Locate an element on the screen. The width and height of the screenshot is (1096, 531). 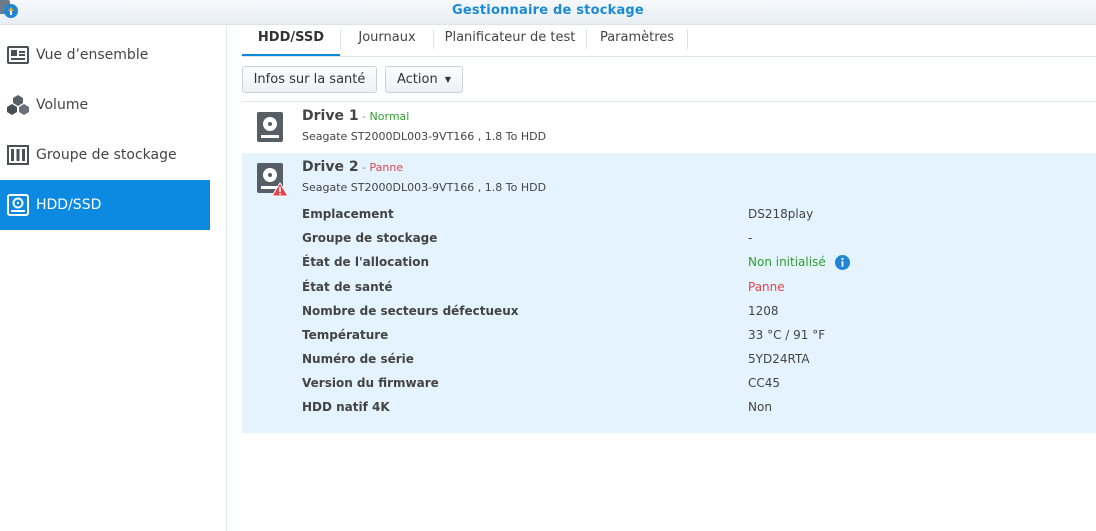
allocation-status-text: Non initialisé is located at coordinates (787, 262).